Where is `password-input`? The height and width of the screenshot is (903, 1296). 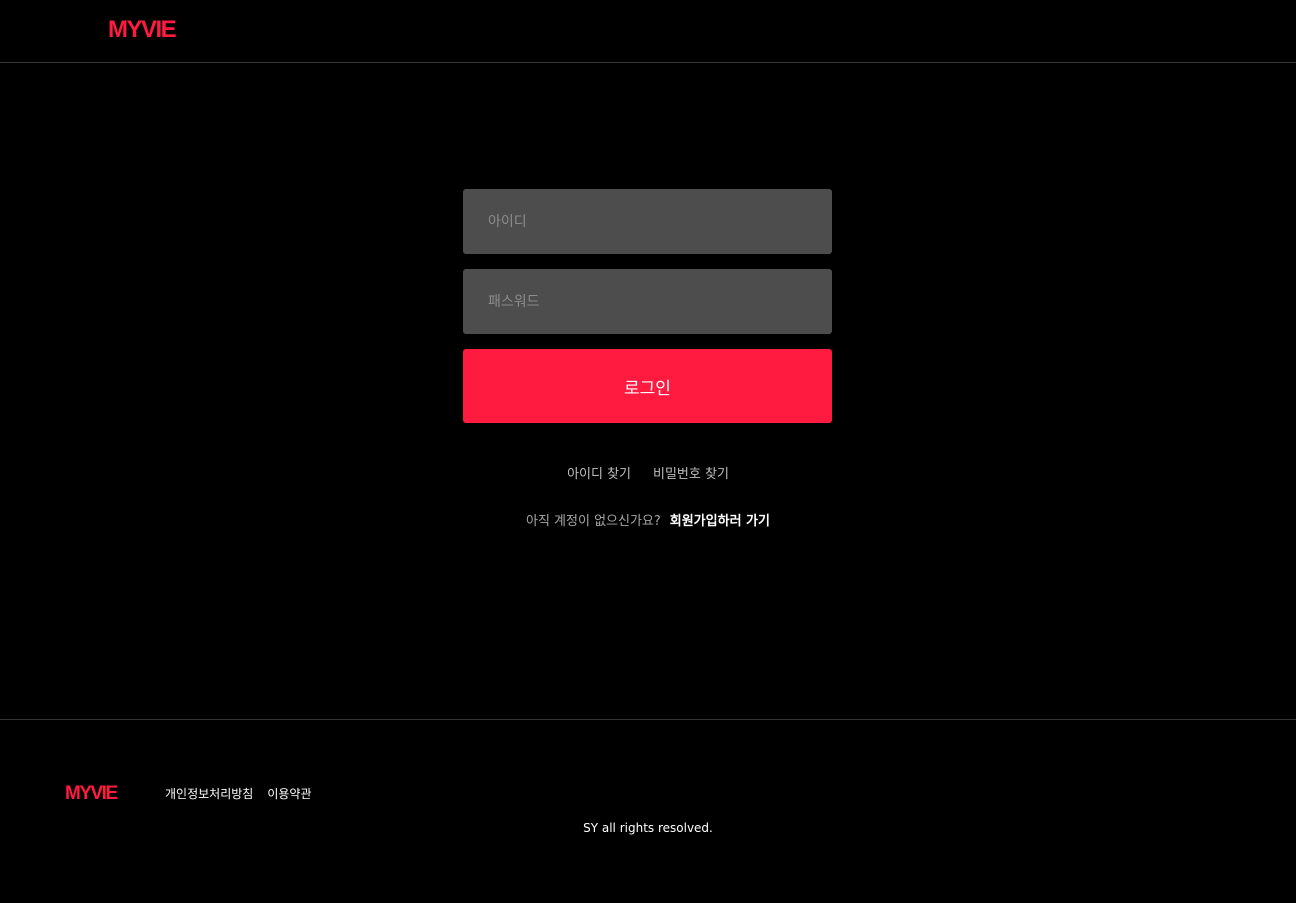 password-input is located at coordinates (647, 301).